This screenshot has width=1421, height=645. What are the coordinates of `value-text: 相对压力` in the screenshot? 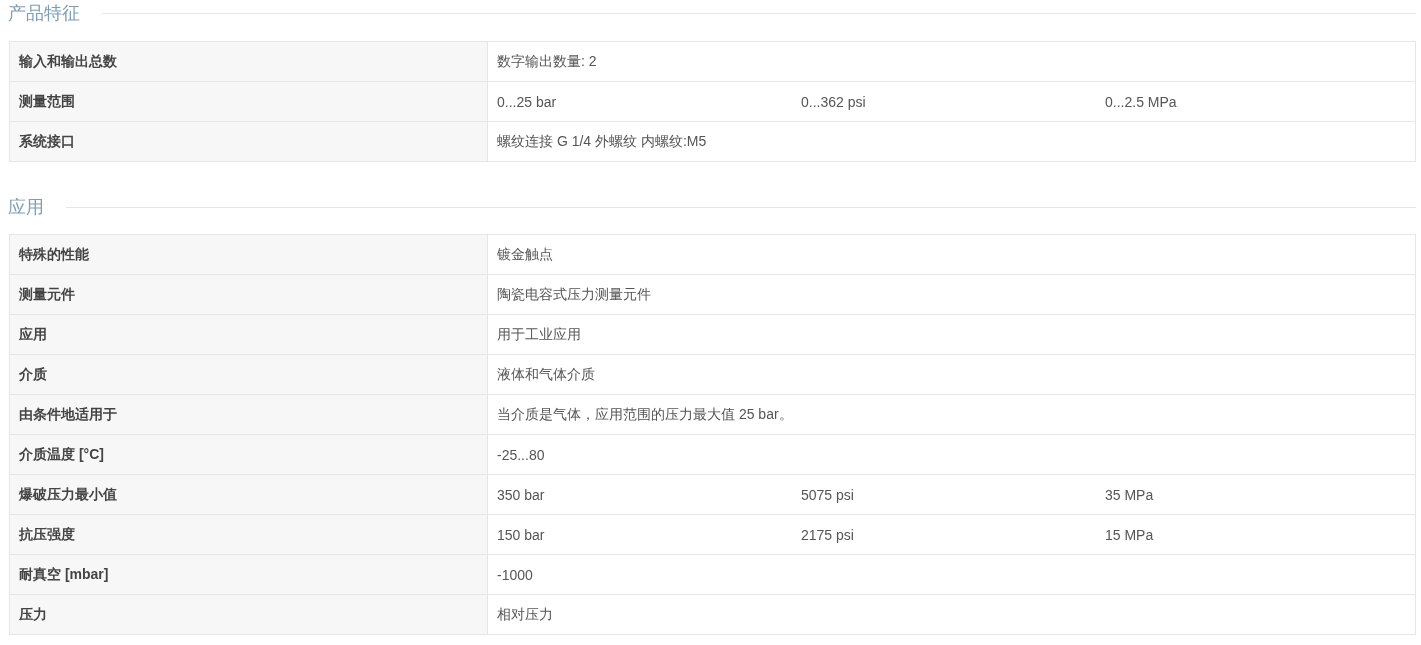 It's located at (525, 614).